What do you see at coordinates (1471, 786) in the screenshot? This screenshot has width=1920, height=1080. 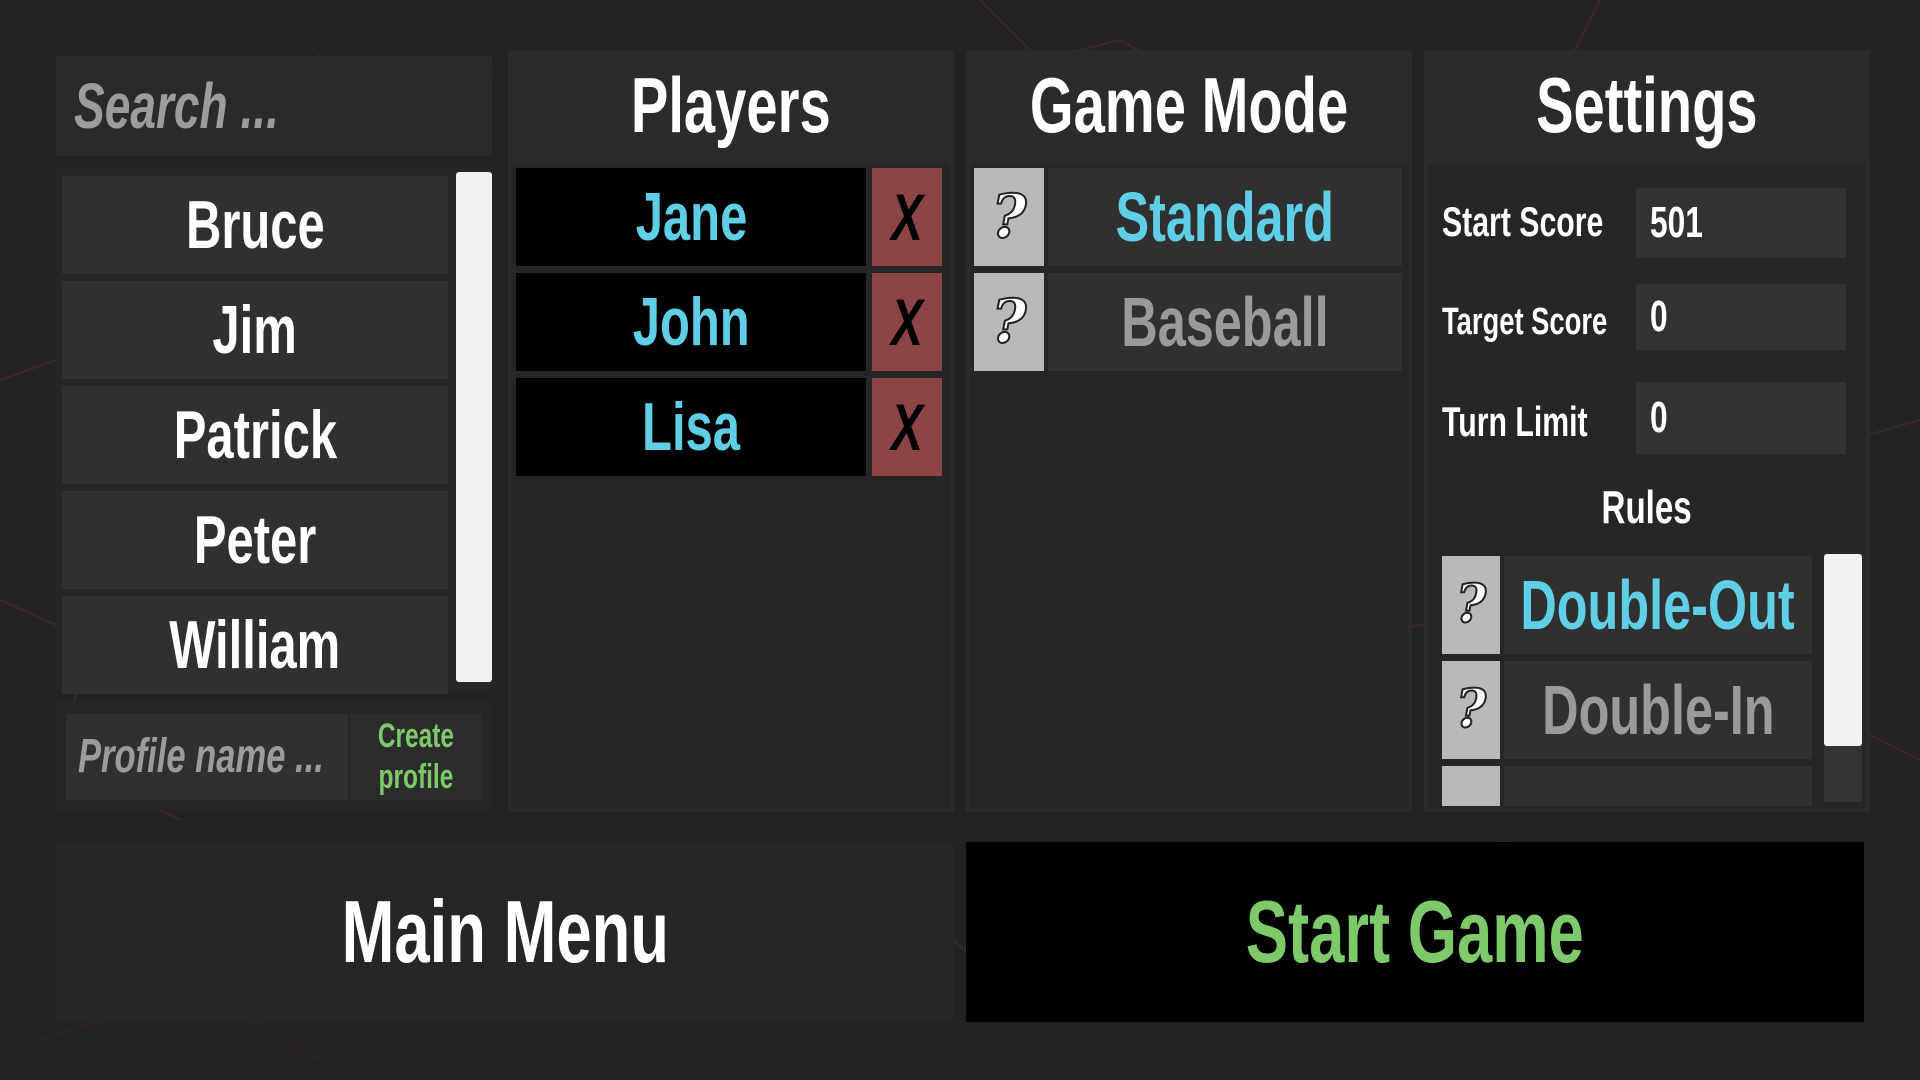 I see `rule-help-button` at bounding box center [1471, 786].